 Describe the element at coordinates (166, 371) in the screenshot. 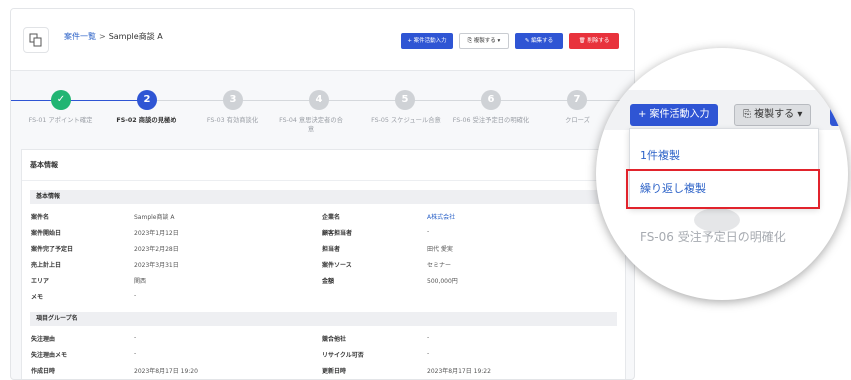

I see `field-value: 2023年8月17日 19:20` at that location.